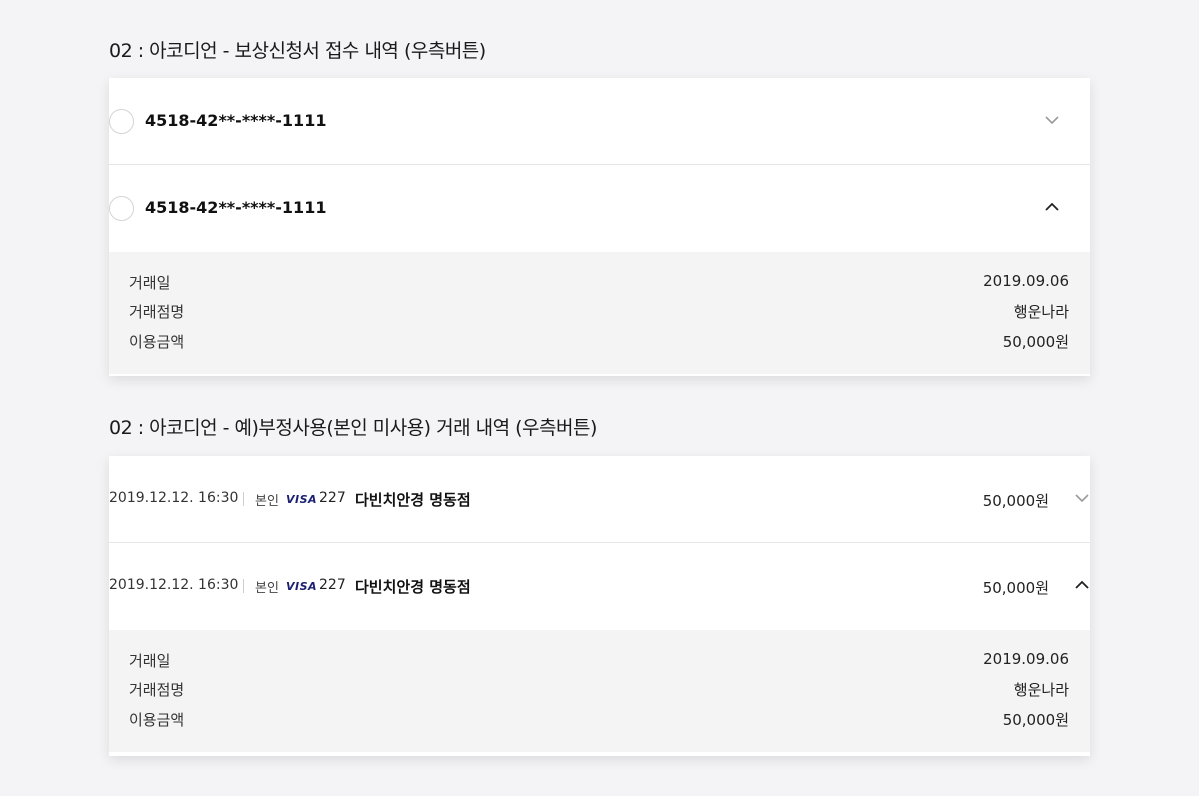 This screenshot has width=1199, height=796. What do you see at coordinates (353, 428) in the screenshot?
I see `section-title: 02 : 아코디언 - 예)부정사용(본인 미사용) 거래 내역 (우측버튼)` at bounding box center [353, 428].